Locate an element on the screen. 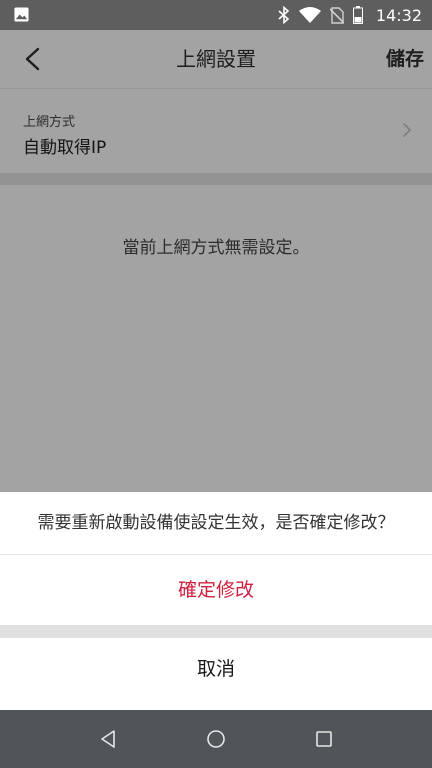 Image resolution: width=432 pixels, height=768 pixels. bluetooth-icon is located at coordinates (284, 15).